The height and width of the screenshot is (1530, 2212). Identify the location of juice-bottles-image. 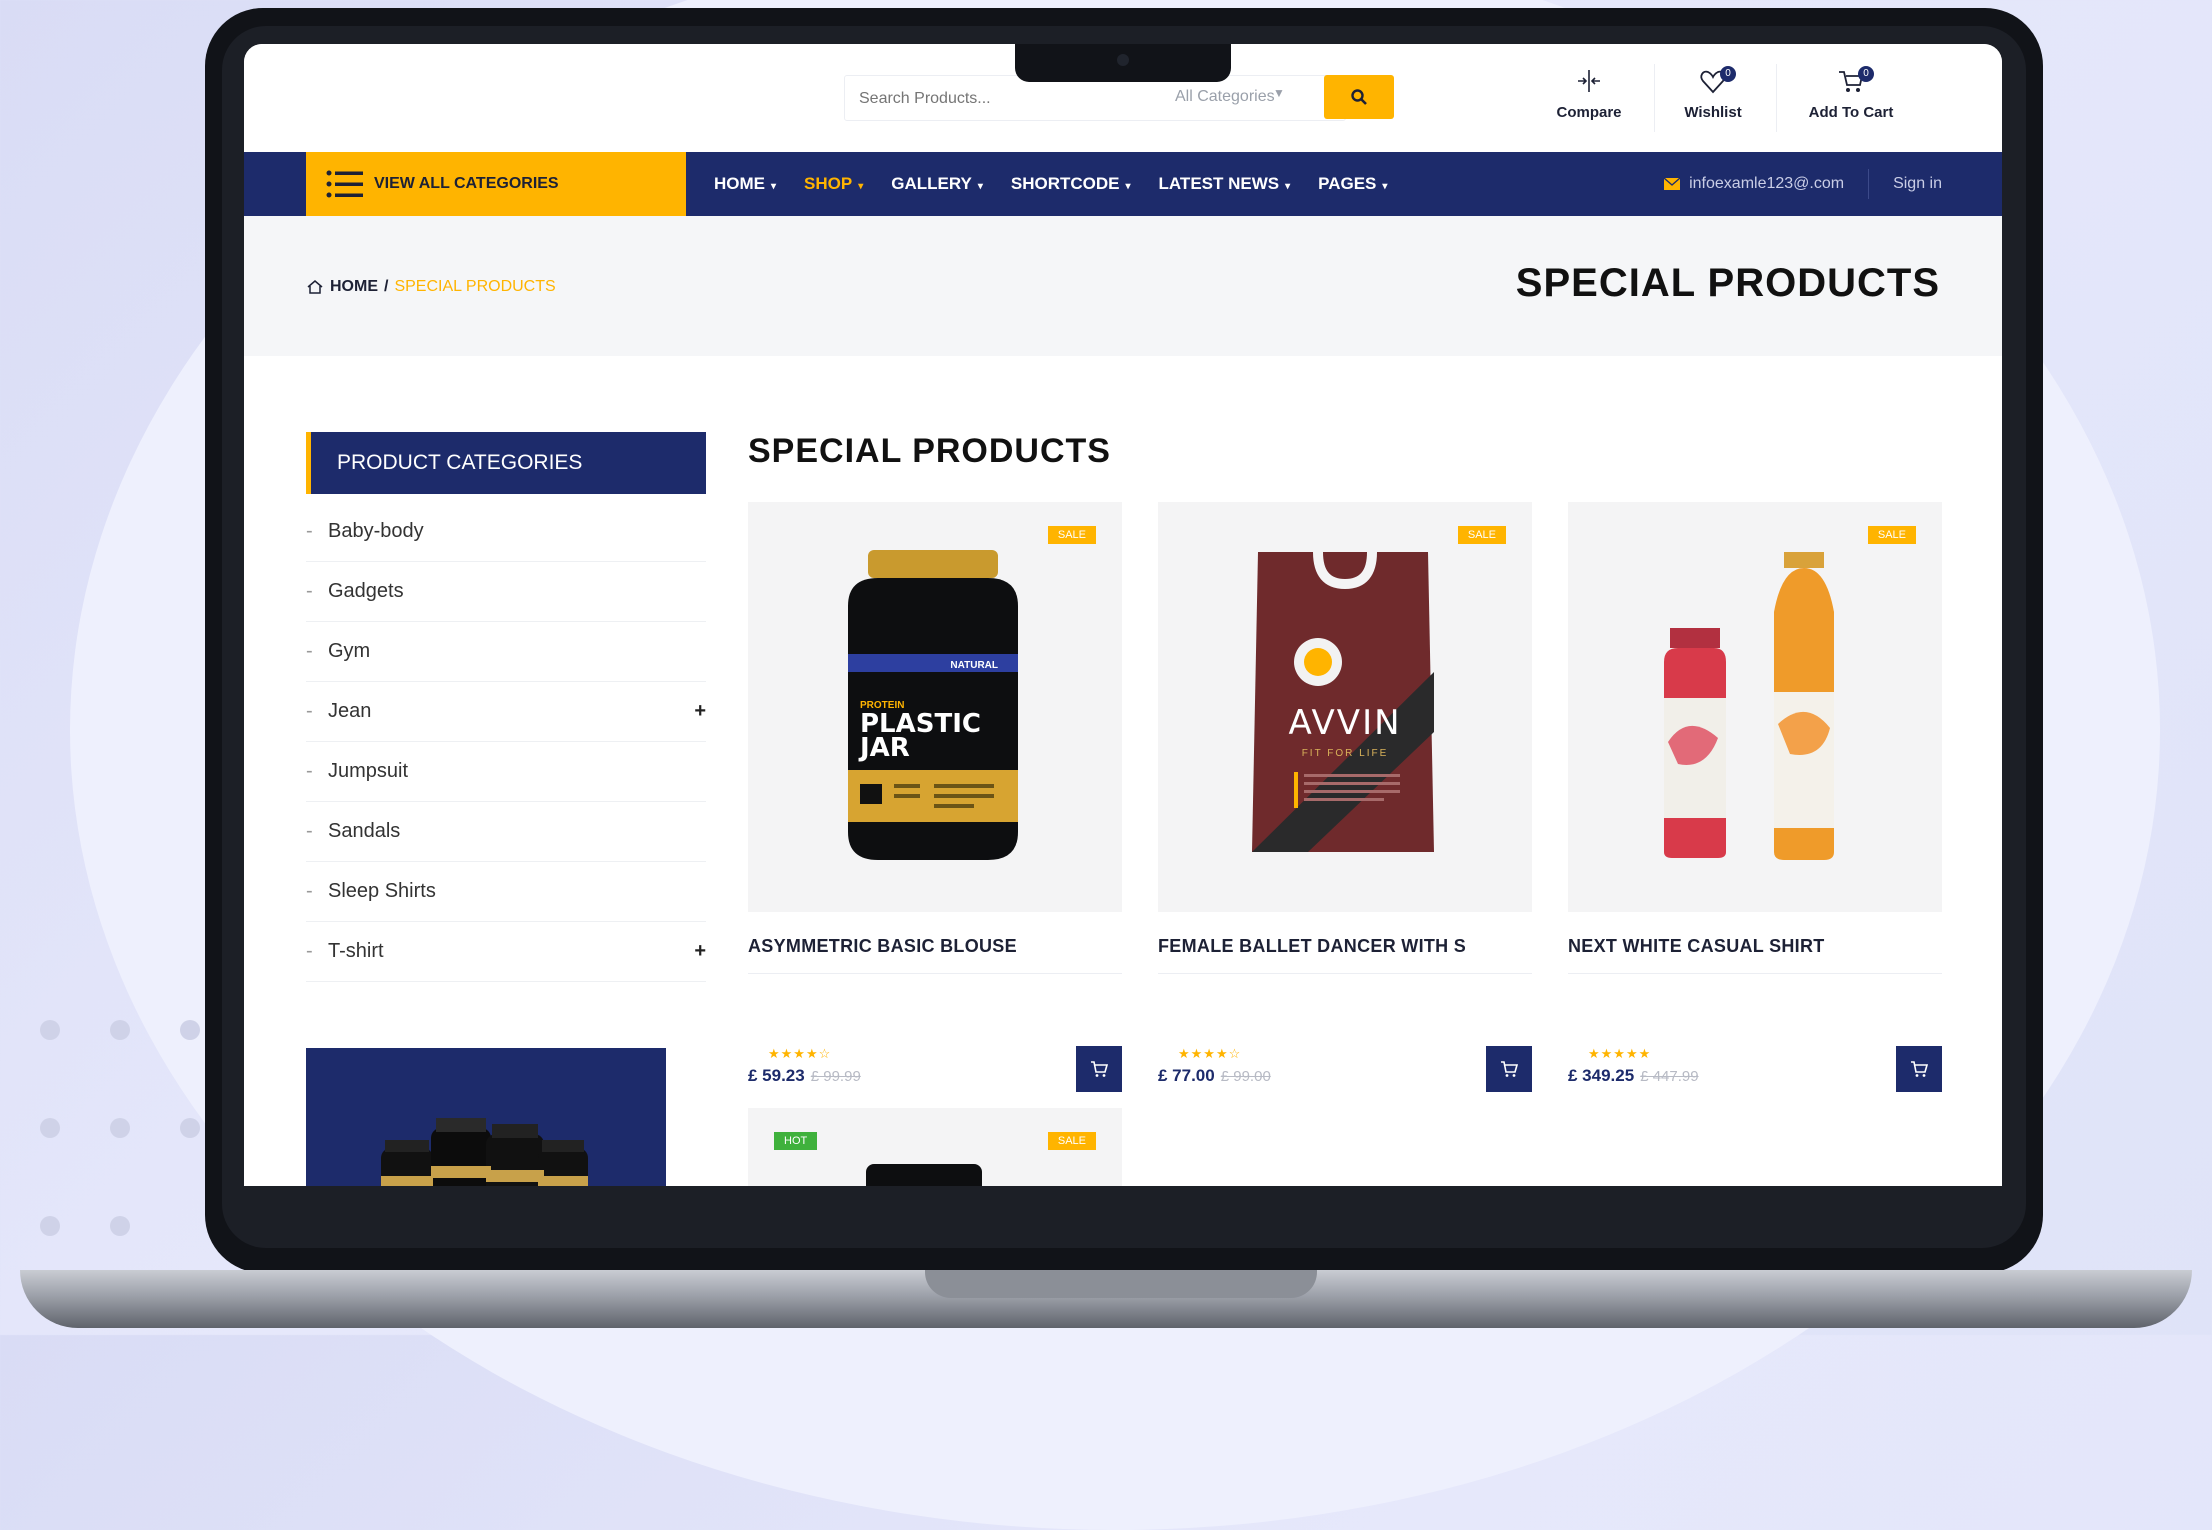
(1749, 706).